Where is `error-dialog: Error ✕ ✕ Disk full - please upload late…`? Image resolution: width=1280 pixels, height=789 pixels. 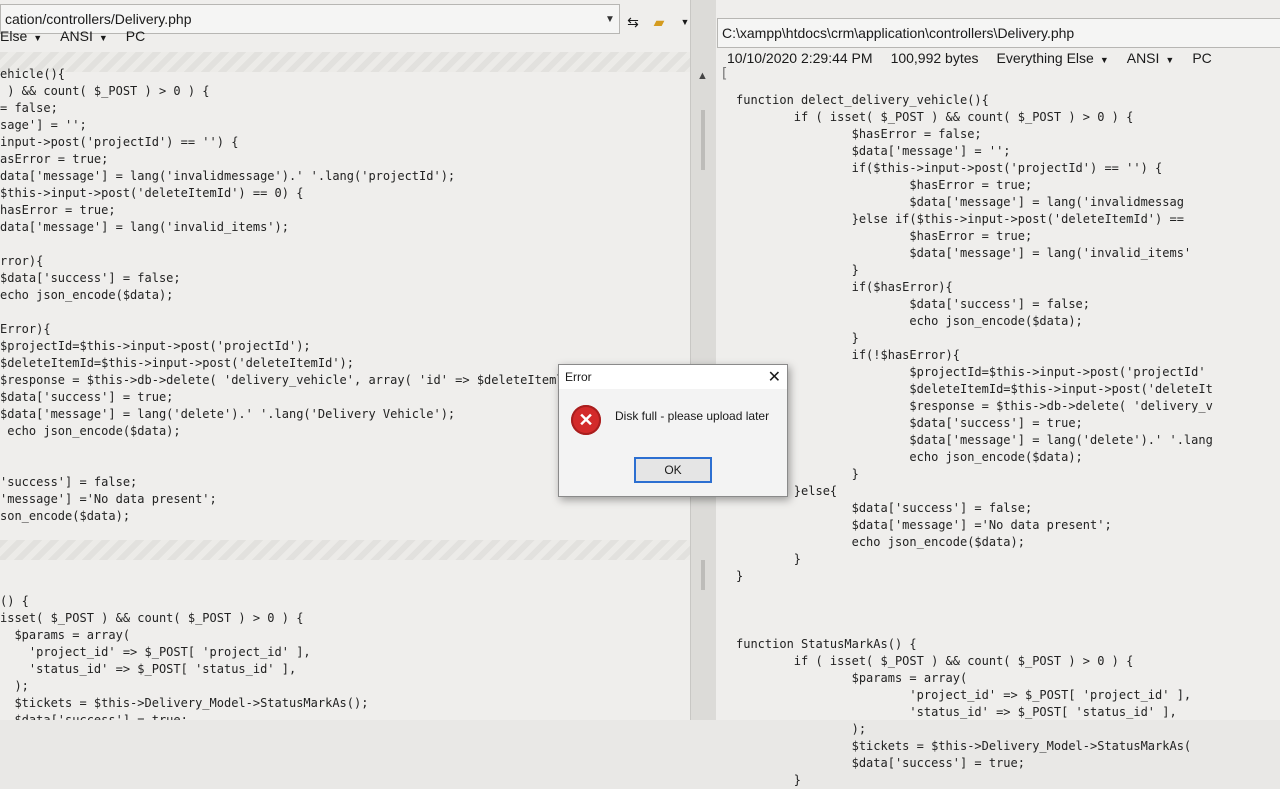 error-dialog: Error ✕ ✕ Disk full - please upload late… is located at coordinates (673, 430).